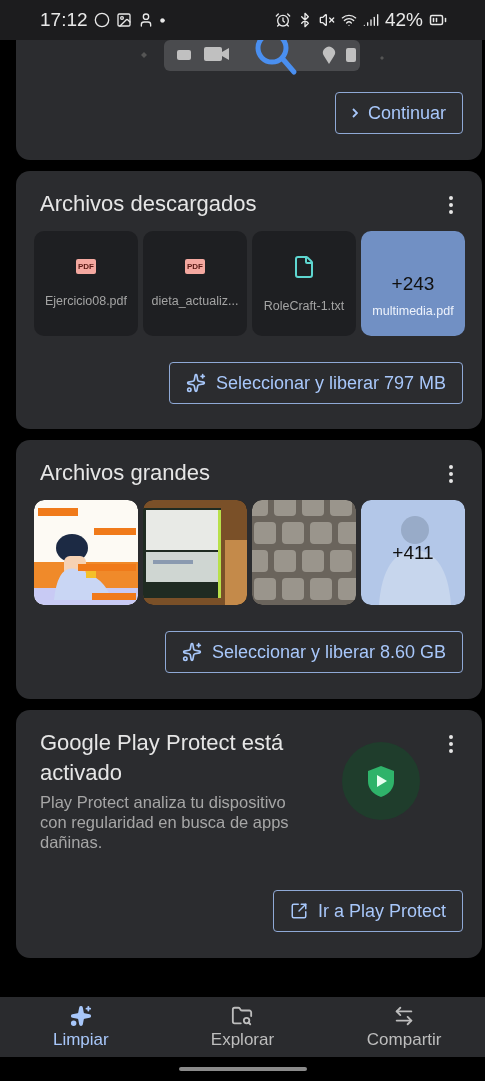  I want to click on circle-icon, so click(101, 20).